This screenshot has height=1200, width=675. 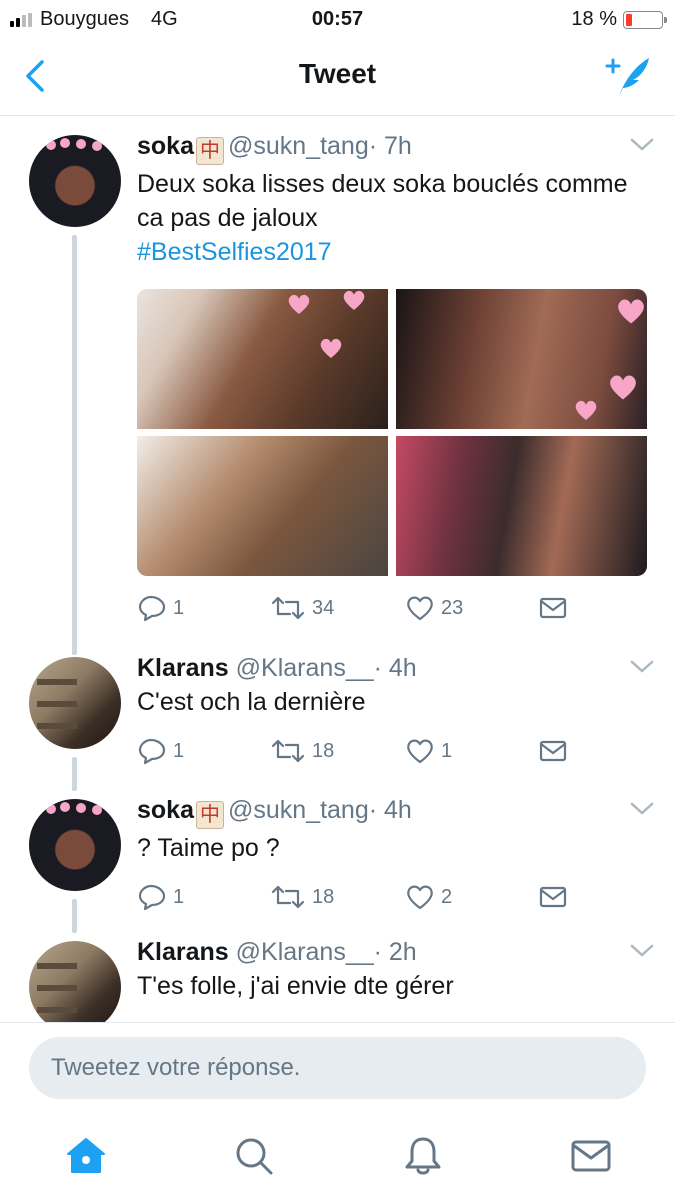 I want to click on like-count: 1, so click(x=447, y=750).